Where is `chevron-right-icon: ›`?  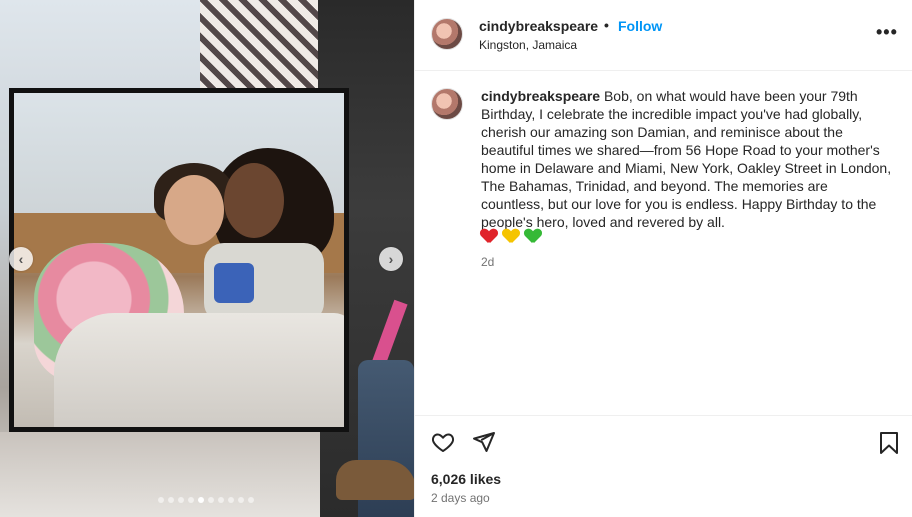
chevron-right-icon: › is located at coordinates (391, 259).